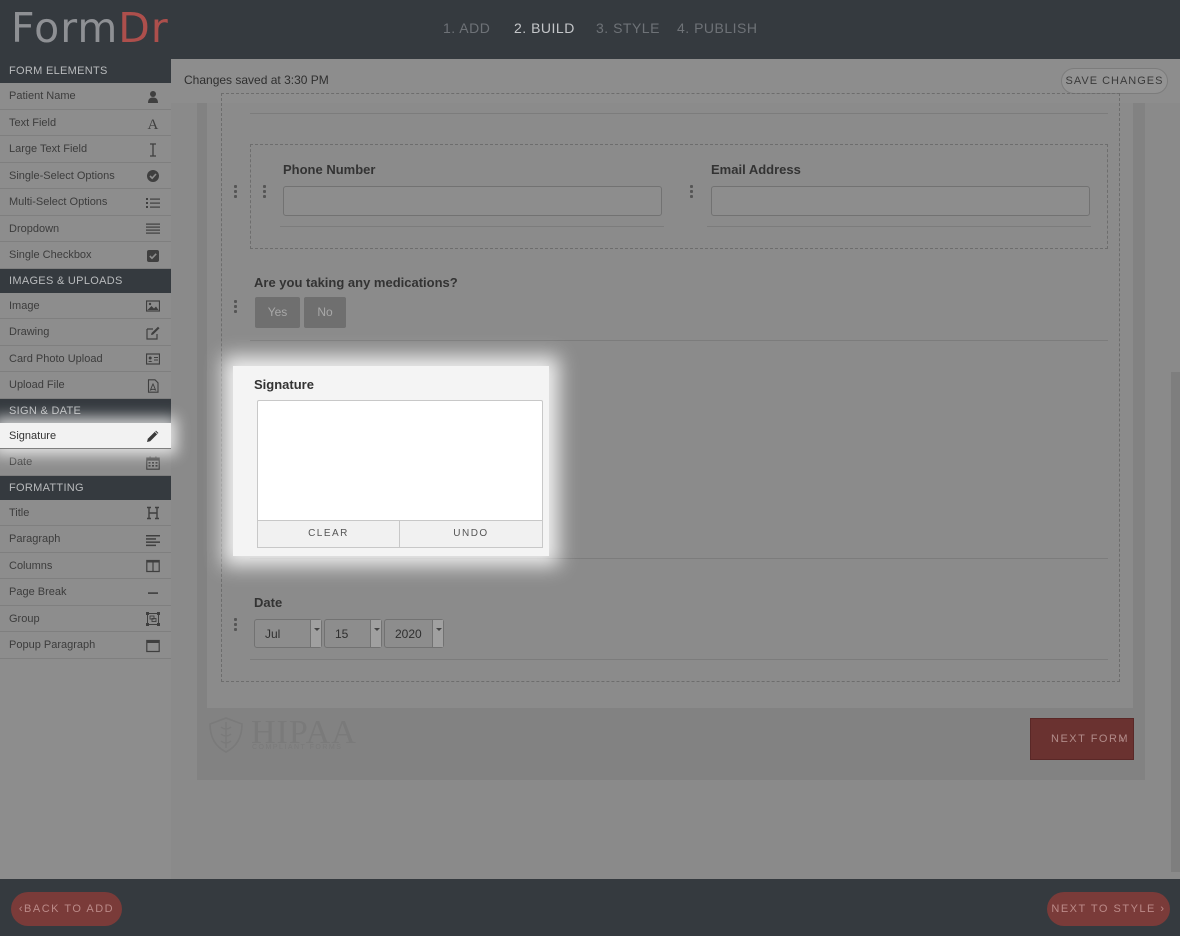  I want to click on sidebar-item-image: Image, so click(85, 306).